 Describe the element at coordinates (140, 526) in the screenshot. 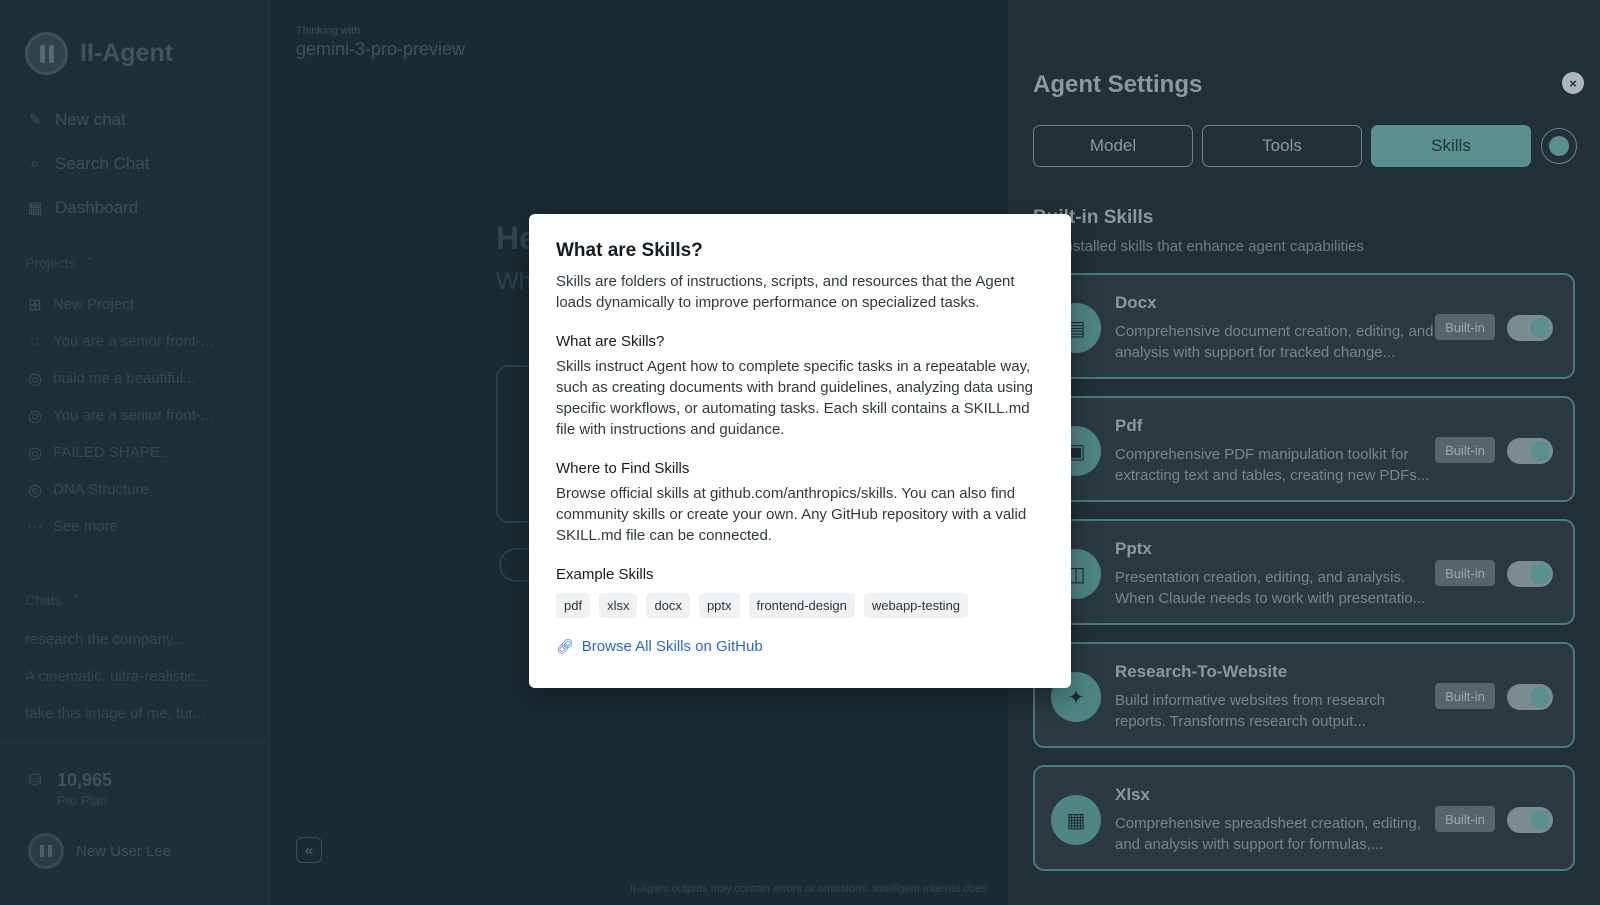

I see `see-more-button: ··· See more` at that location.